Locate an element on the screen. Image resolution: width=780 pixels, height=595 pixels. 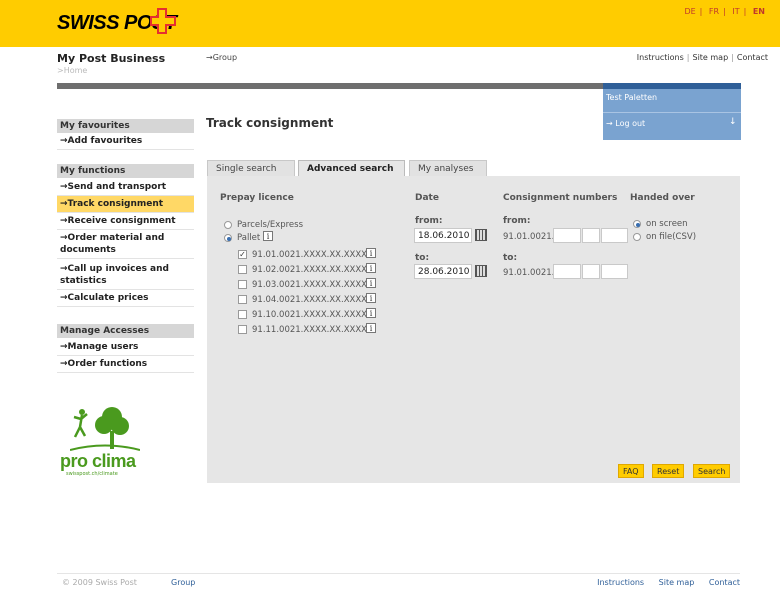
faq-button: FAQ is located at coordinates (631, 471).